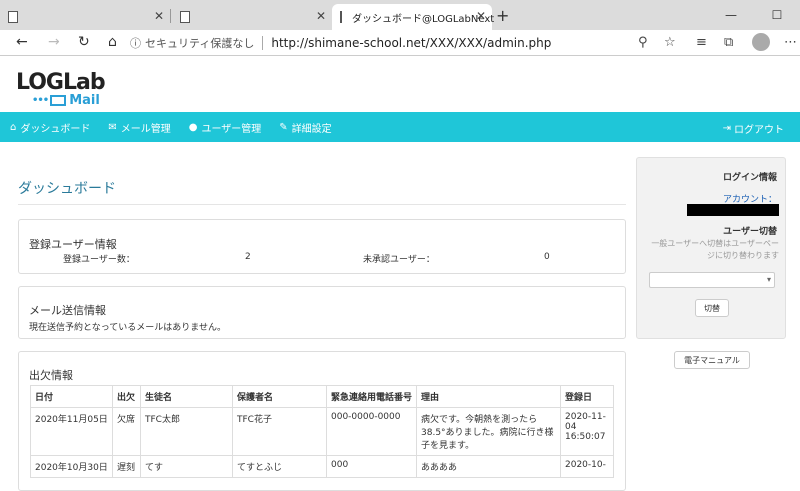  I want to click on title-divider, so click(322, 204).